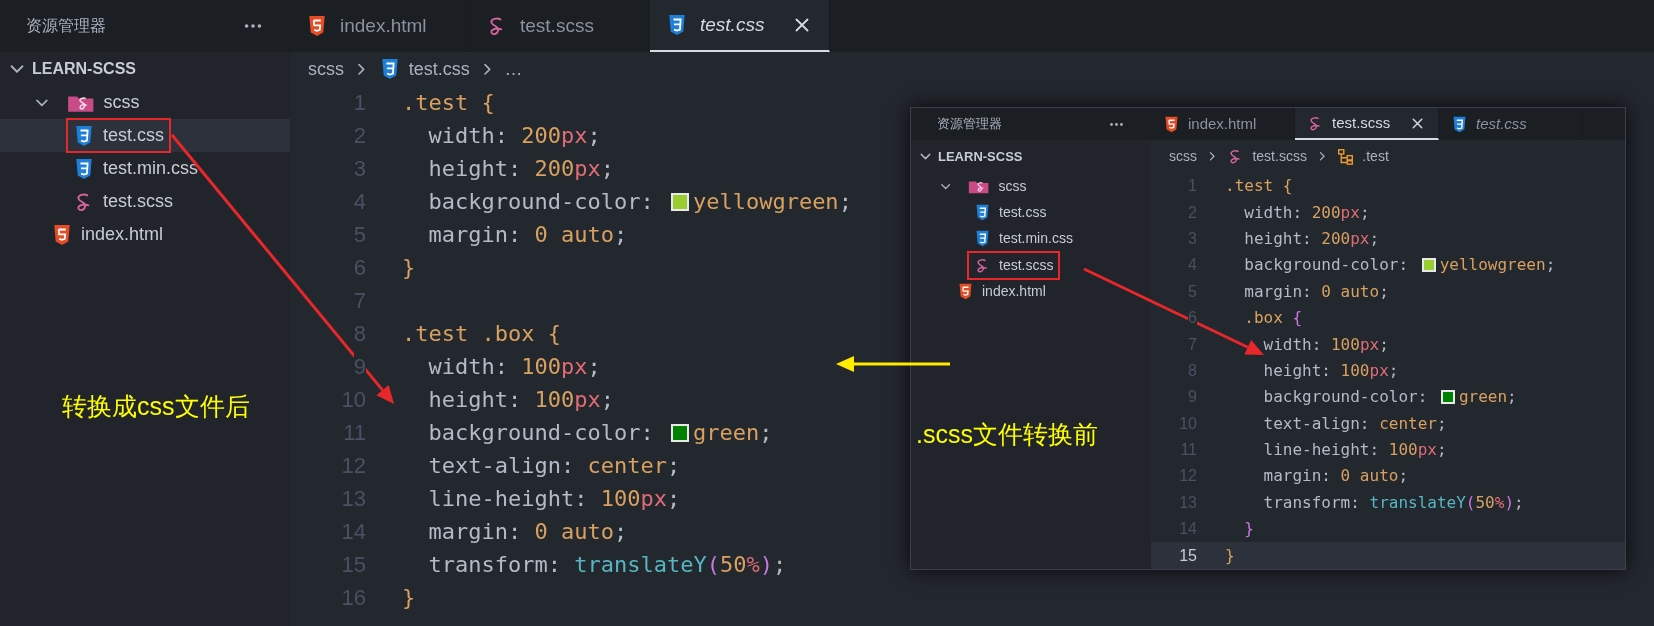 This screenshot has width=1654, height=626. What do you see at coordinates (481, 334) in the screenshot?
I see `code-text: .test .box {` at bounding box center [481, 334].